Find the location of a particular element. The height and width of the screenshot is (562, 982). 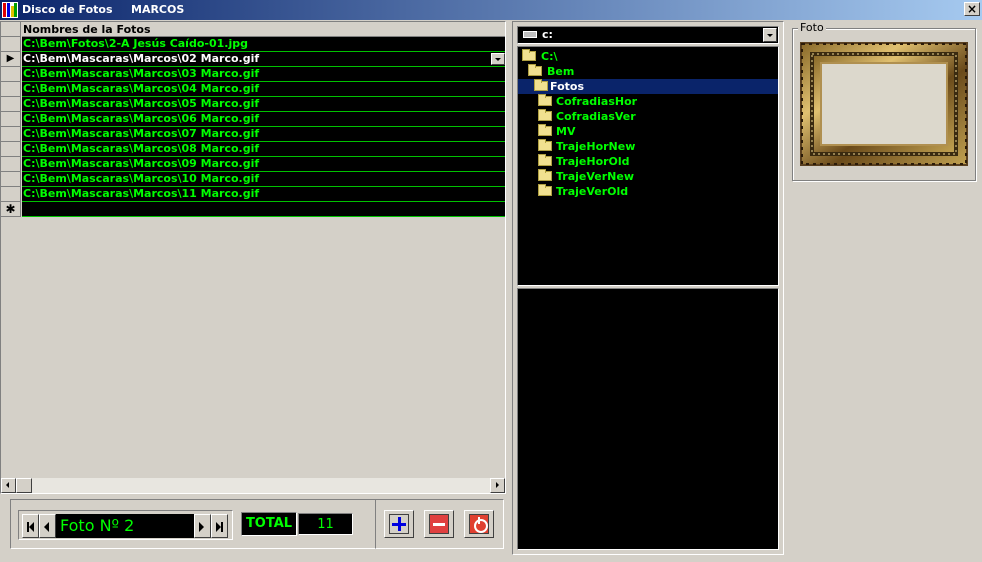

add-photo-button is located at coordinates (399, 524).